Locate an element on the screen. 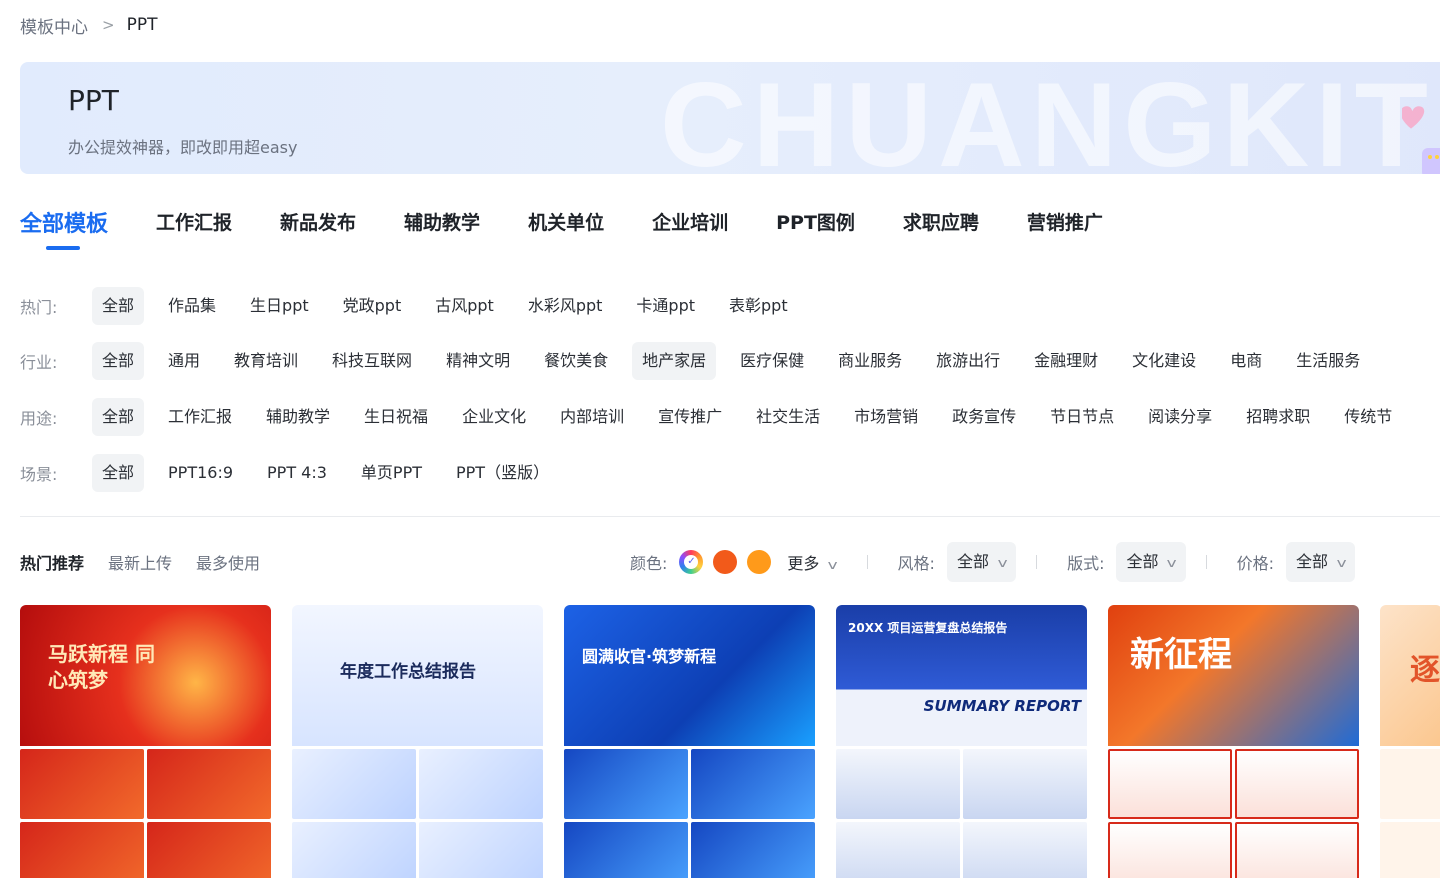 This screenshot has height=878, width=1440. tab-category: 求职应聘 is located at coordinates (941, 220).